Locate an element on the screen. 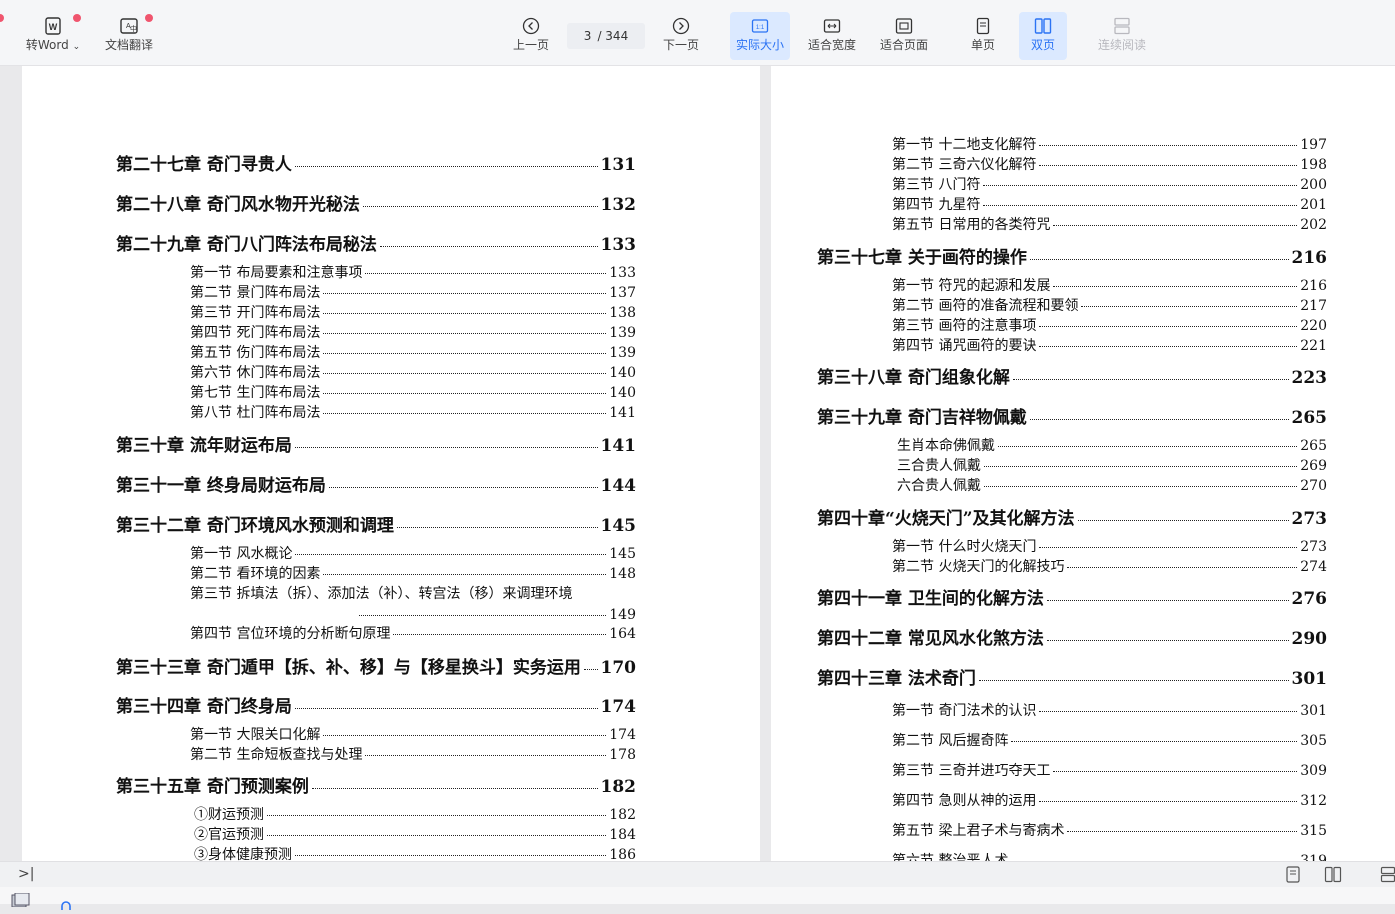  single-page-button: 单页 is located at coordinates (983, 36).